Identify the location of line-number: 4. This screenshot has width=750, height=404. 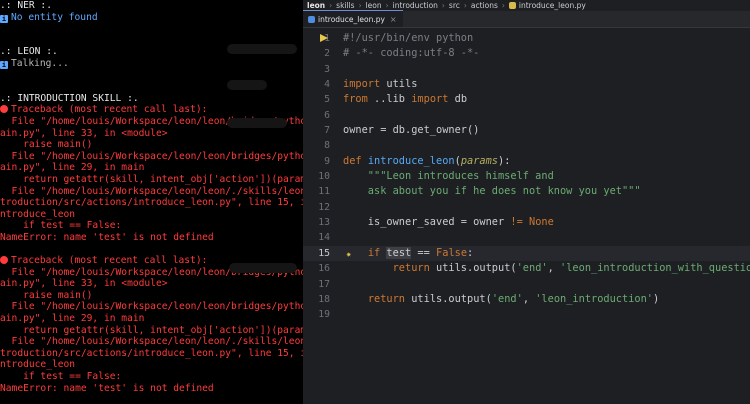
(327, 85).